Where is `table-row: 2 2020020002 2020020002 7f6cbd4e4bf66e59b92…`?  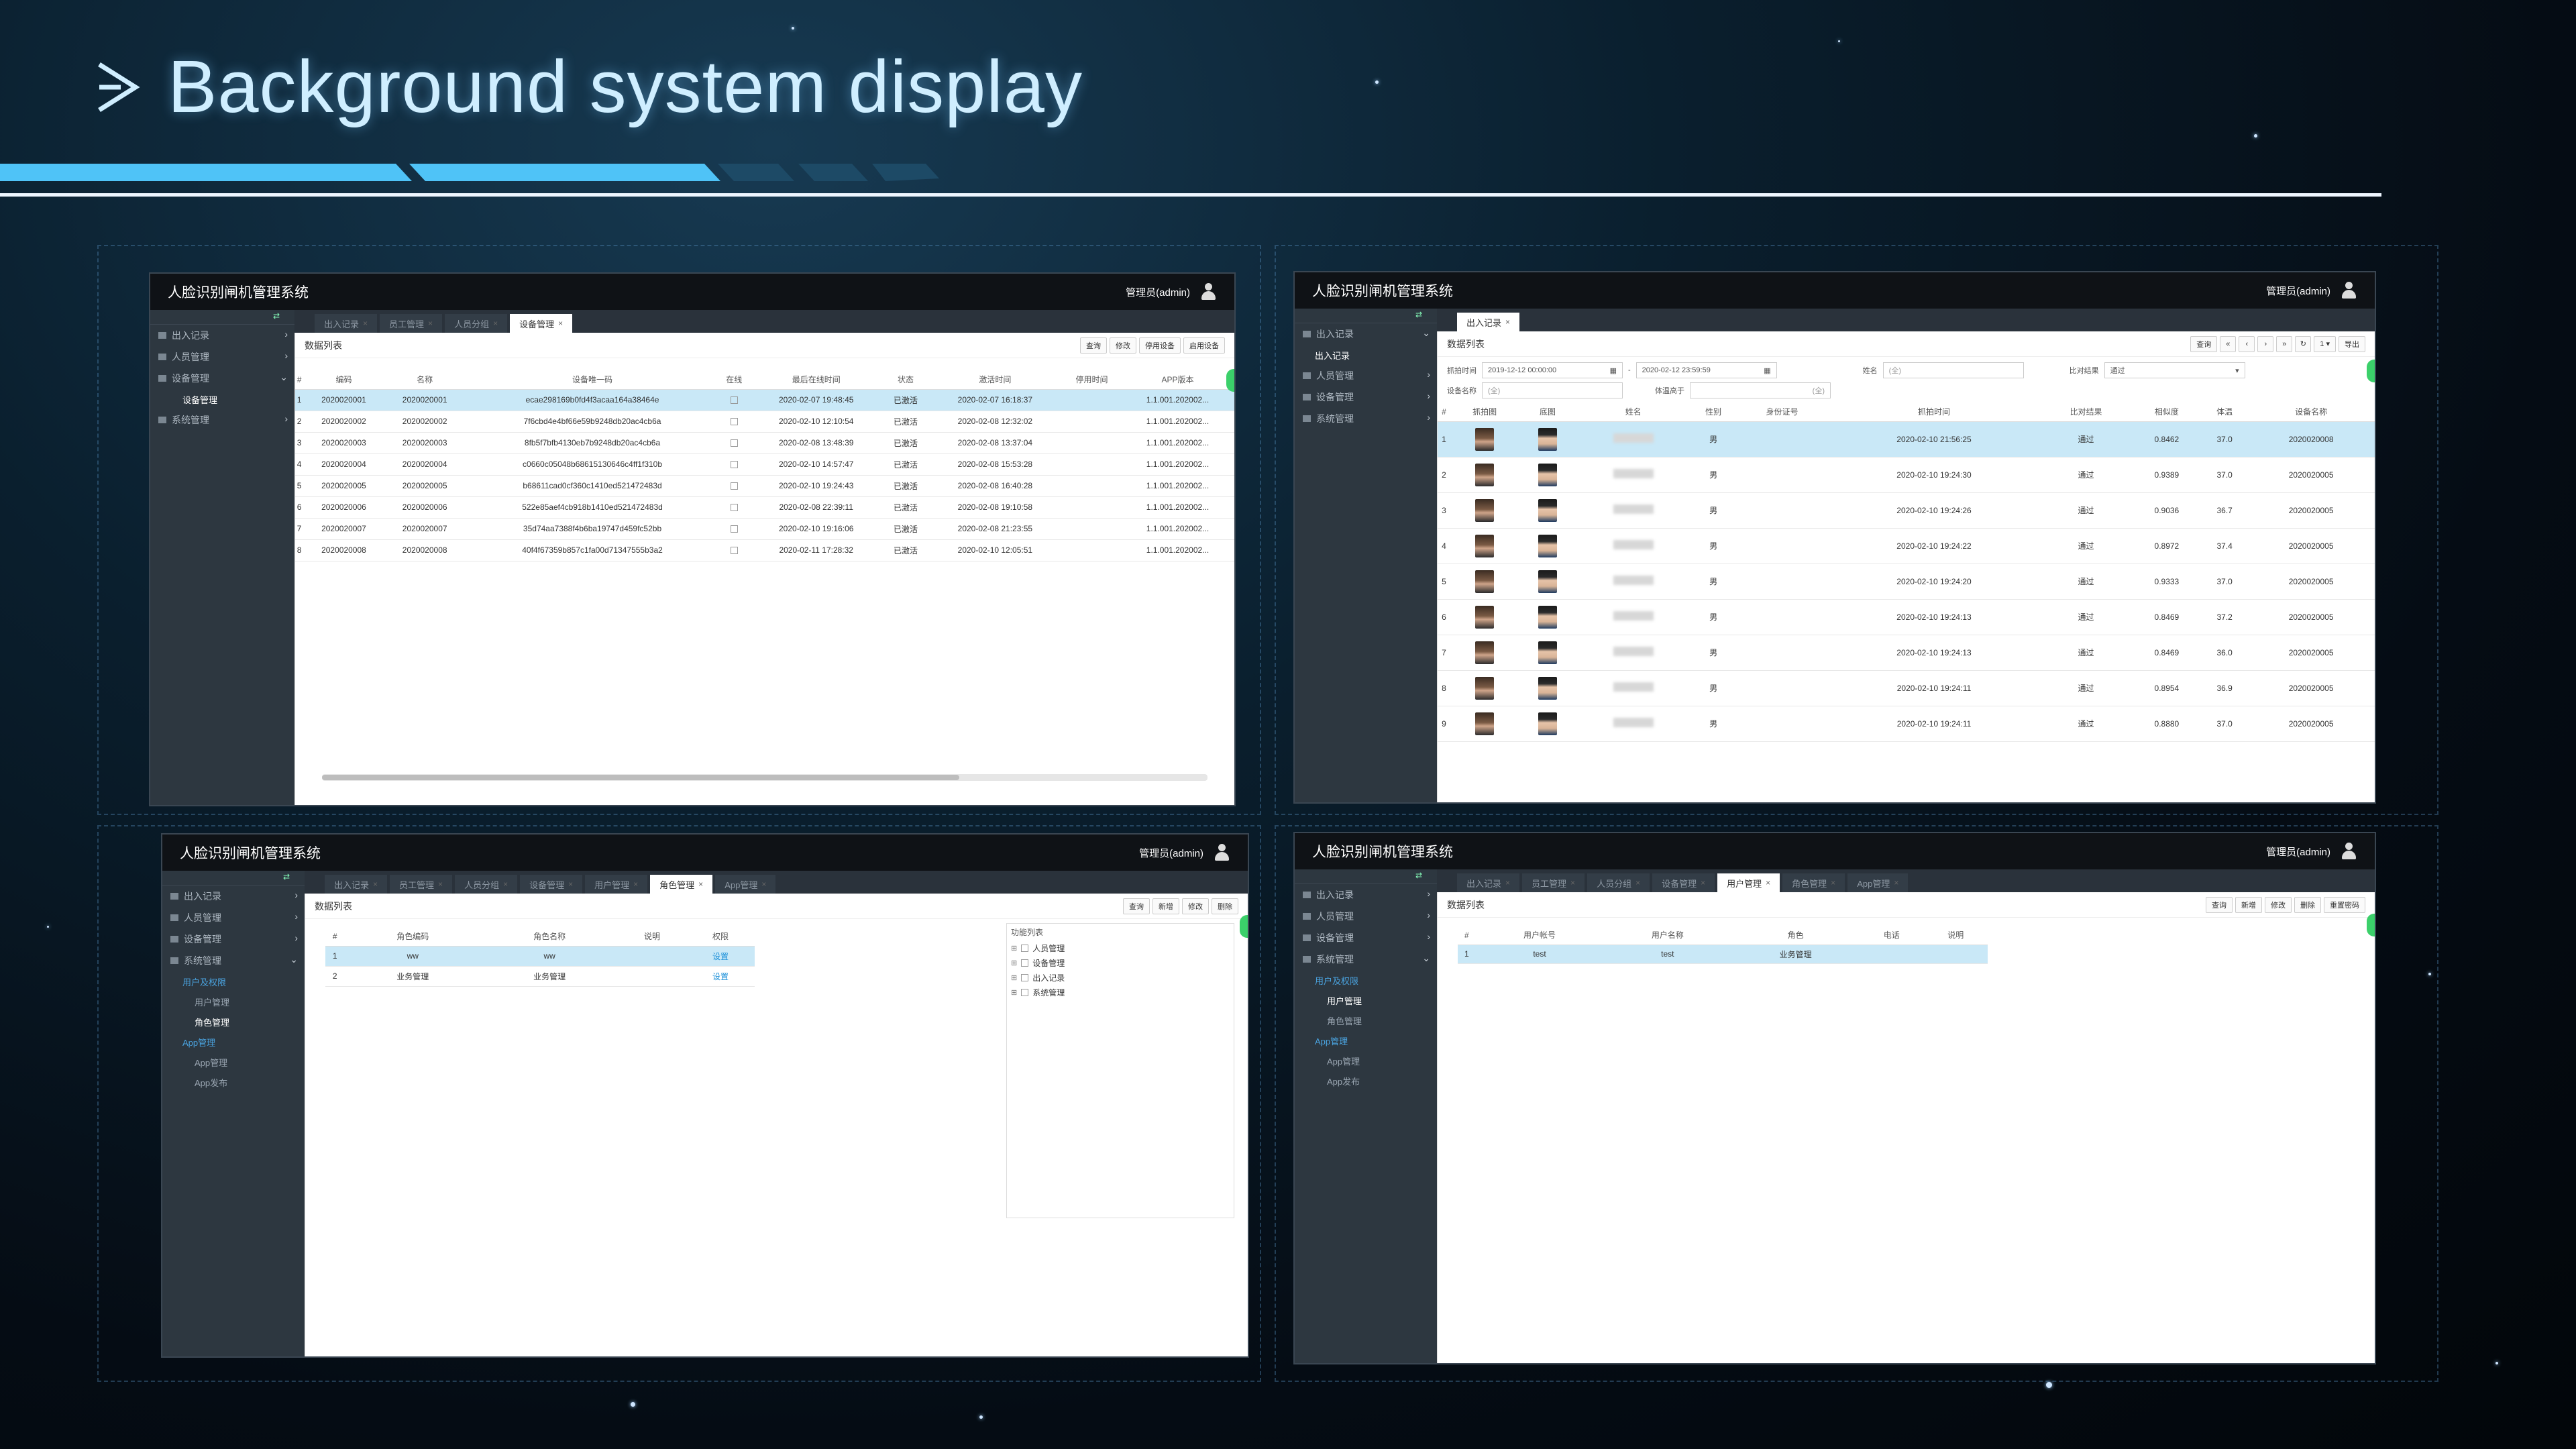
table-row: 2 2020020002 2020020002 7f6cbd4e4bf66e59b92… is located at coordinates (764, 422).